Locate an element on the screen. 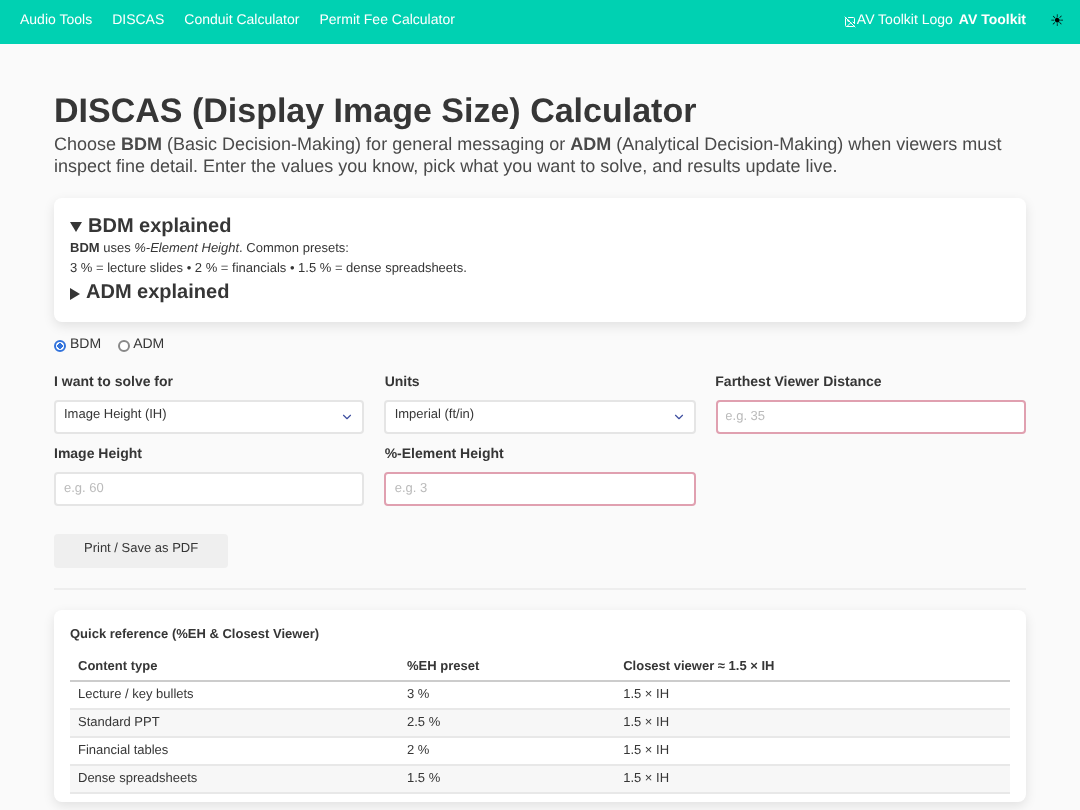  caret-right-icon is located at coordinates (75, 293).